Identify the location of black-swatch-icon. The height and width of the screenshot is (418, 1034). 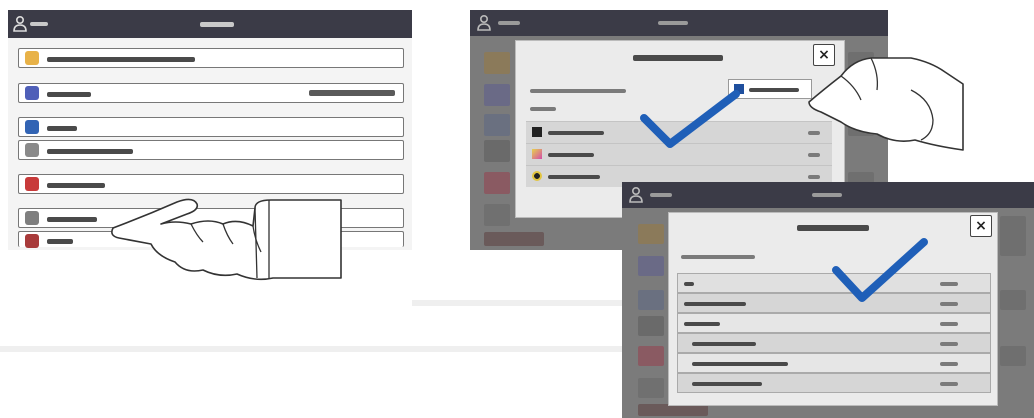
(537, 132).